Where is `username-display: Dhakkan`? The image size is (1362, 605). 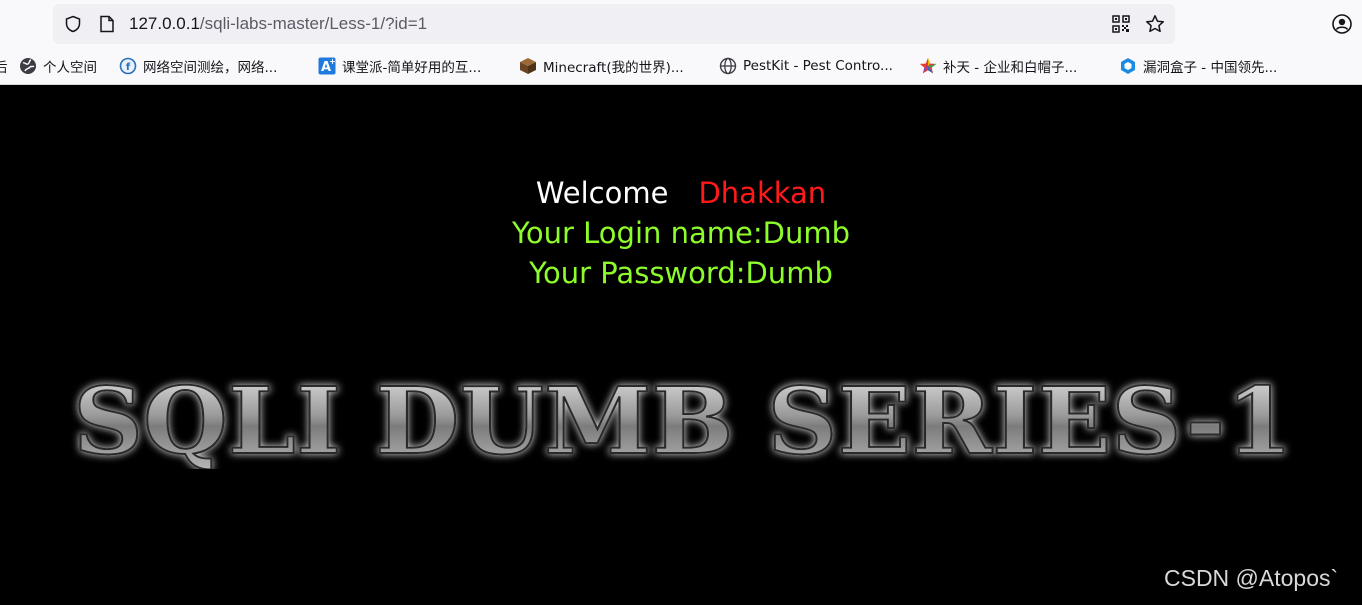 username-display: Dhakkan is located at coordinates (762, 193).